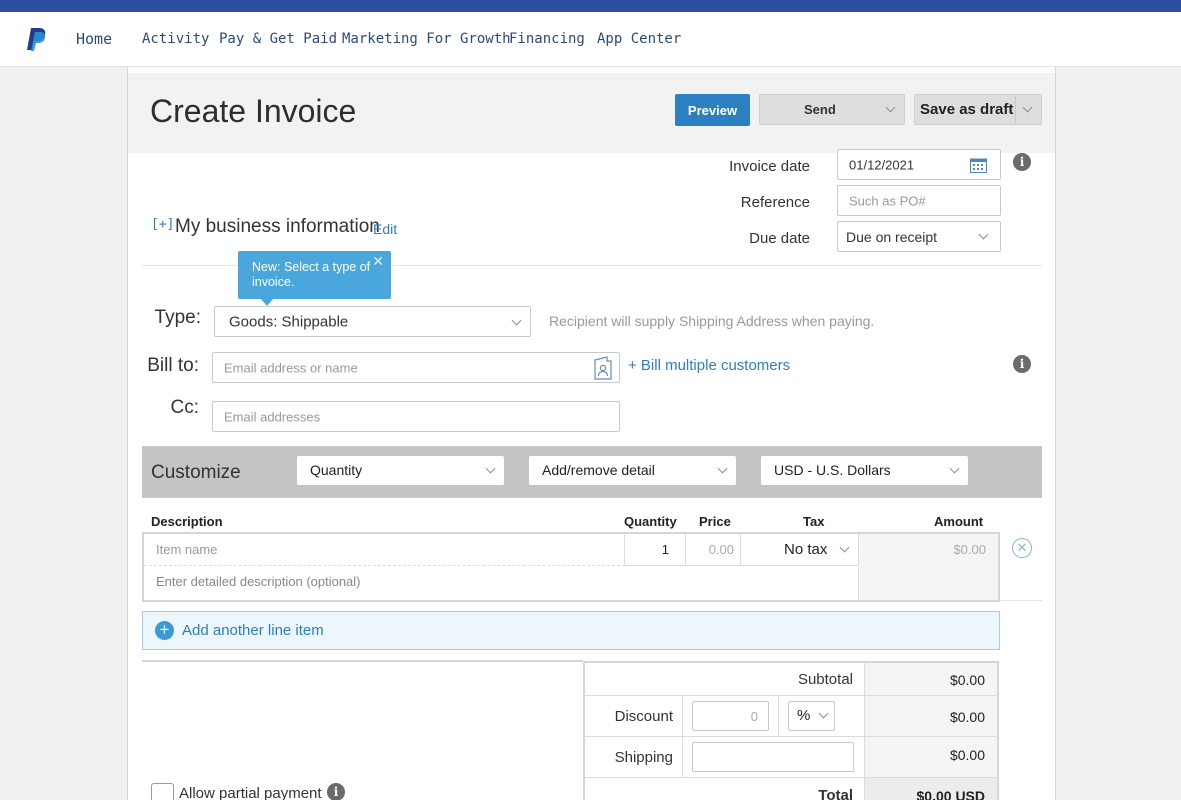 The height and width of the screenshot is (800, 1181). I want to click on col-price: Price, so click(715, 521).